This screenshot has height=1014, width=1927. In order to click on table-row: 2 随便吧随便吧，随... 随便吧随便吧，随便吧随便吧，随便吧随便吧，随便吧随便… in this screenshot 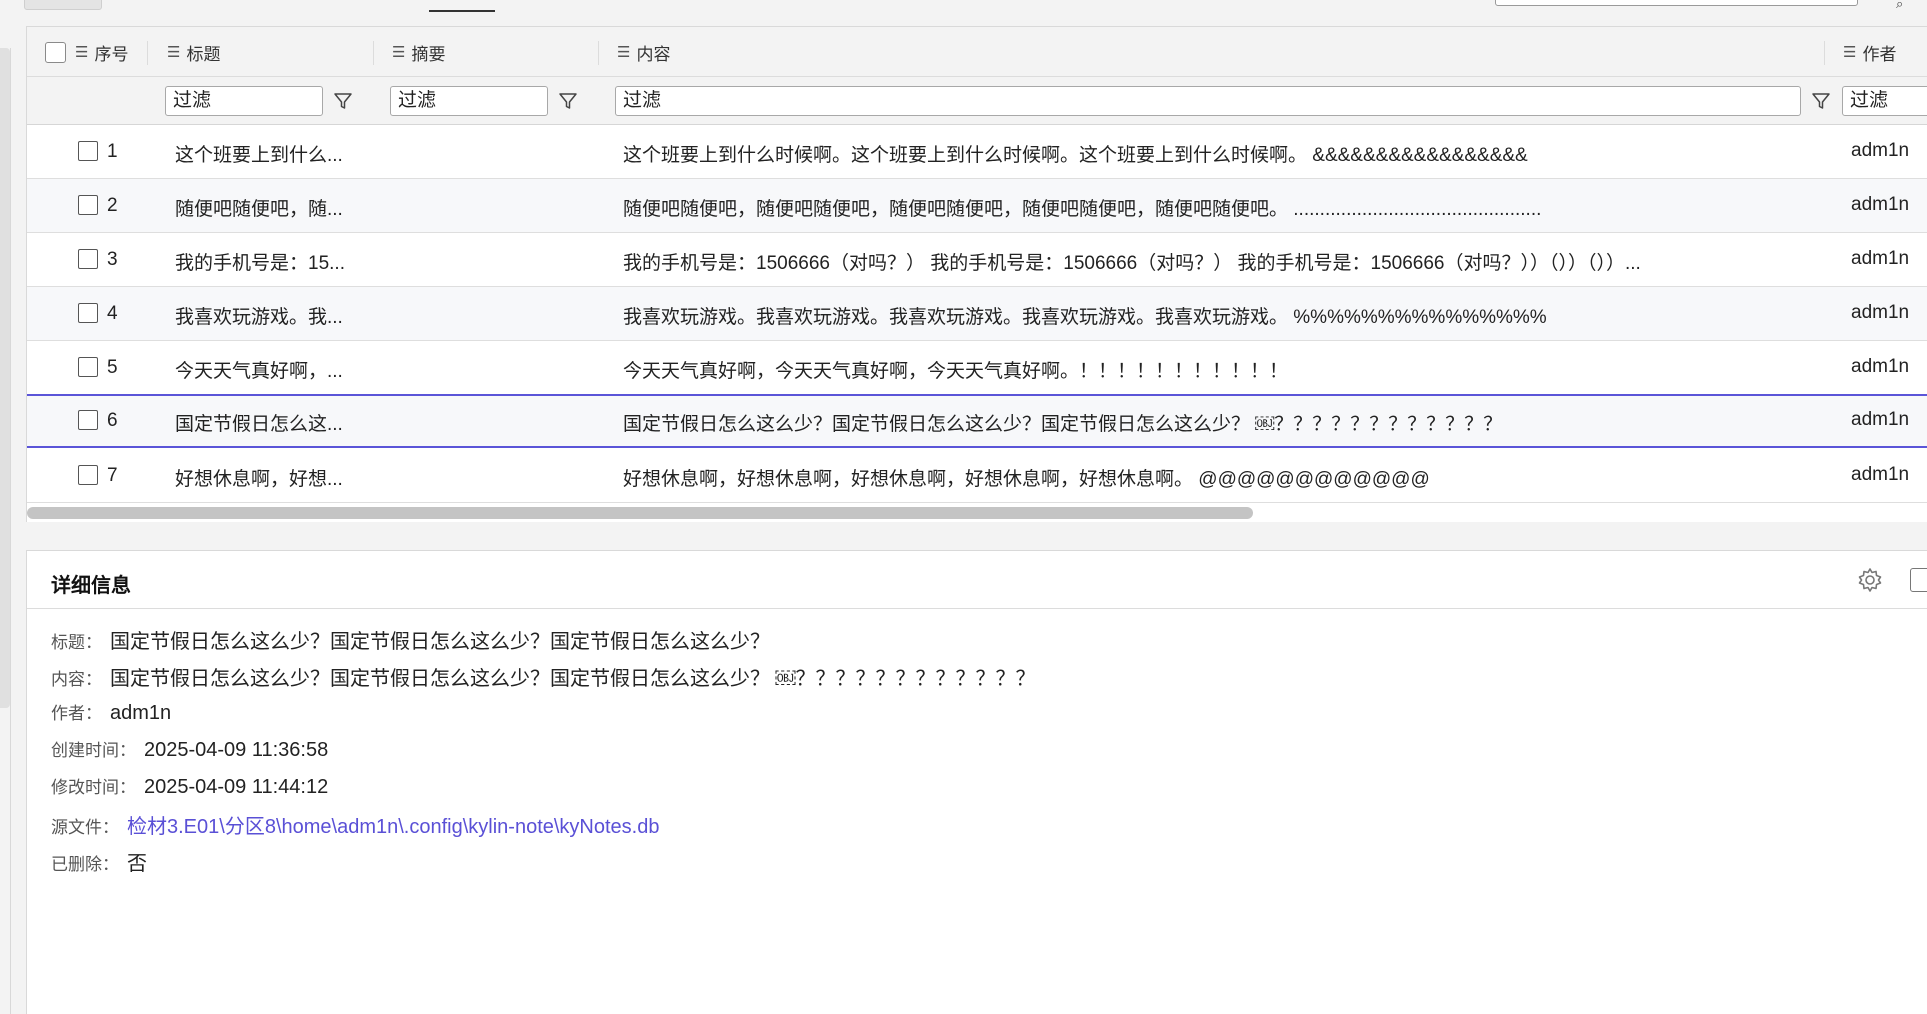, I will do `click(977, 206)`.